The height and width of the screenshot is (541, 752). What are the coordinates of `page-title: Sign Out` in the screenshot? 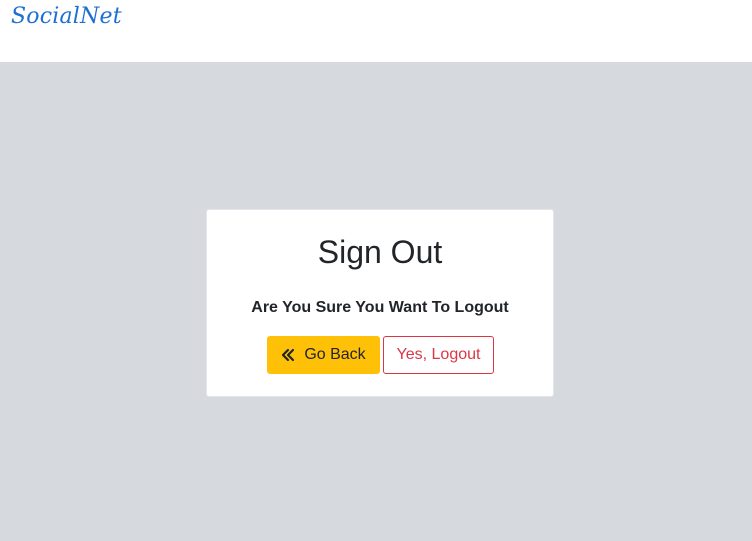 It's located at (380, 252).